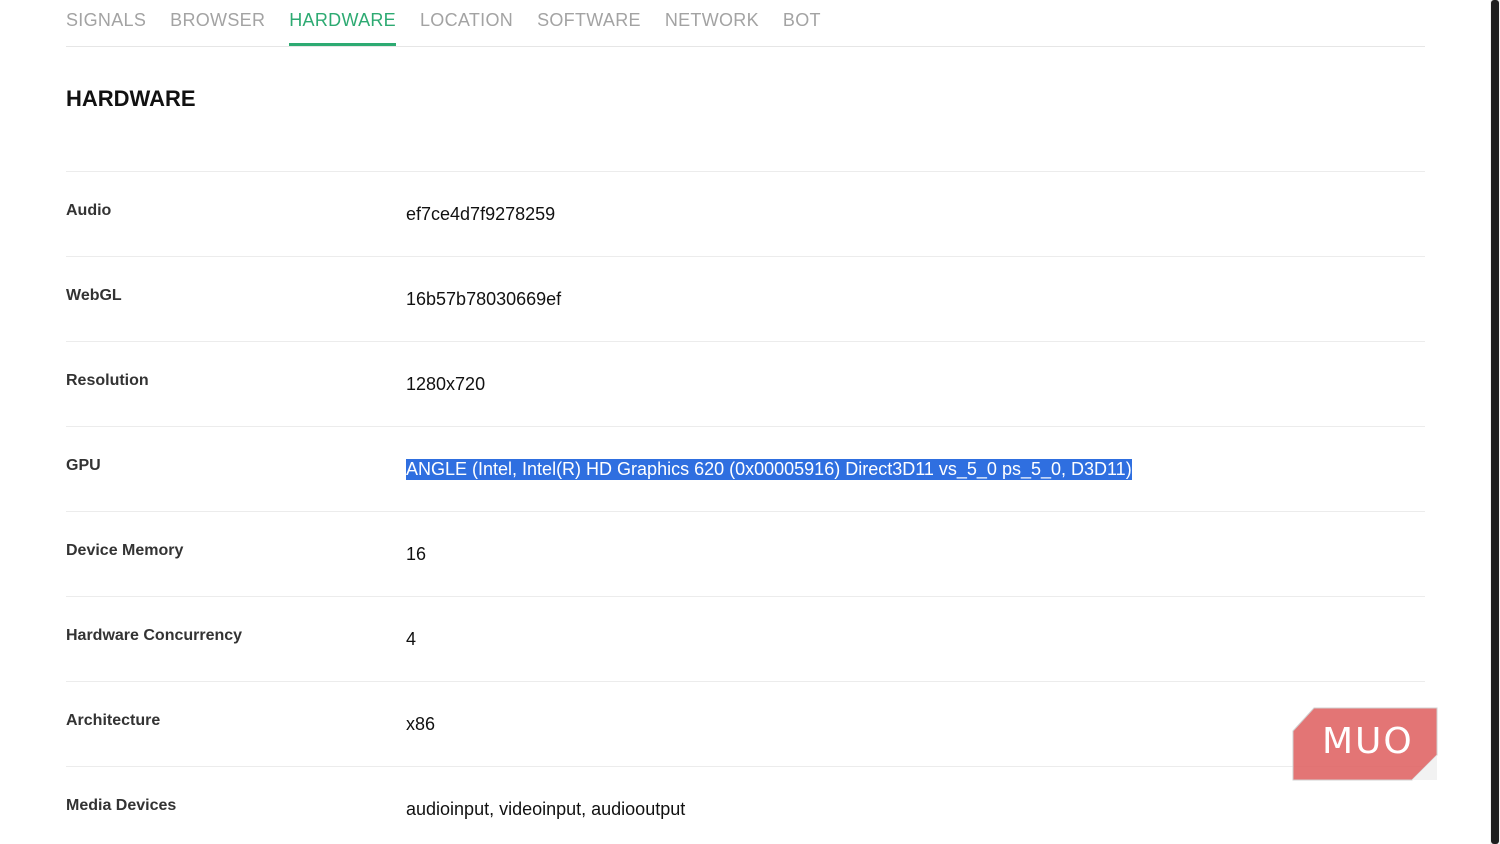 The image size is (1500, 844). I want to click on row-value: 4, so click(411, 639).